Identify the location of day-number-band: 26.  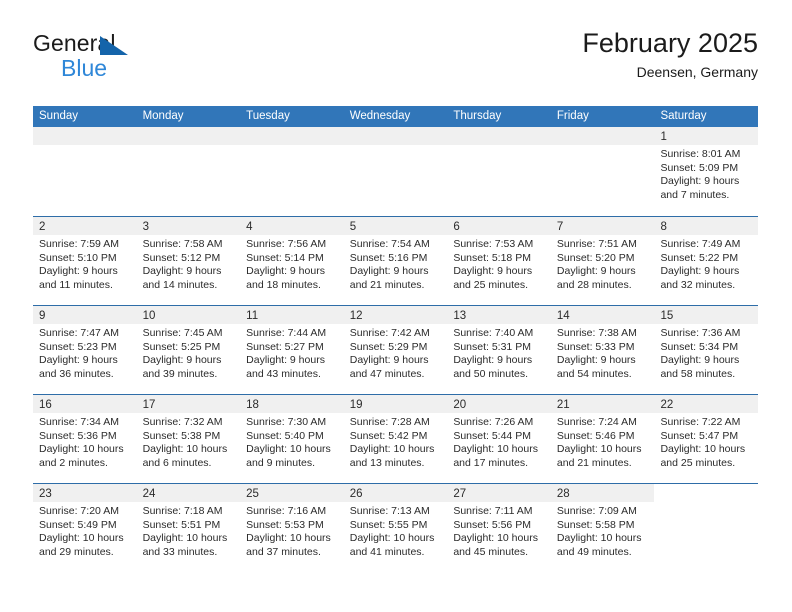
(395, 493).